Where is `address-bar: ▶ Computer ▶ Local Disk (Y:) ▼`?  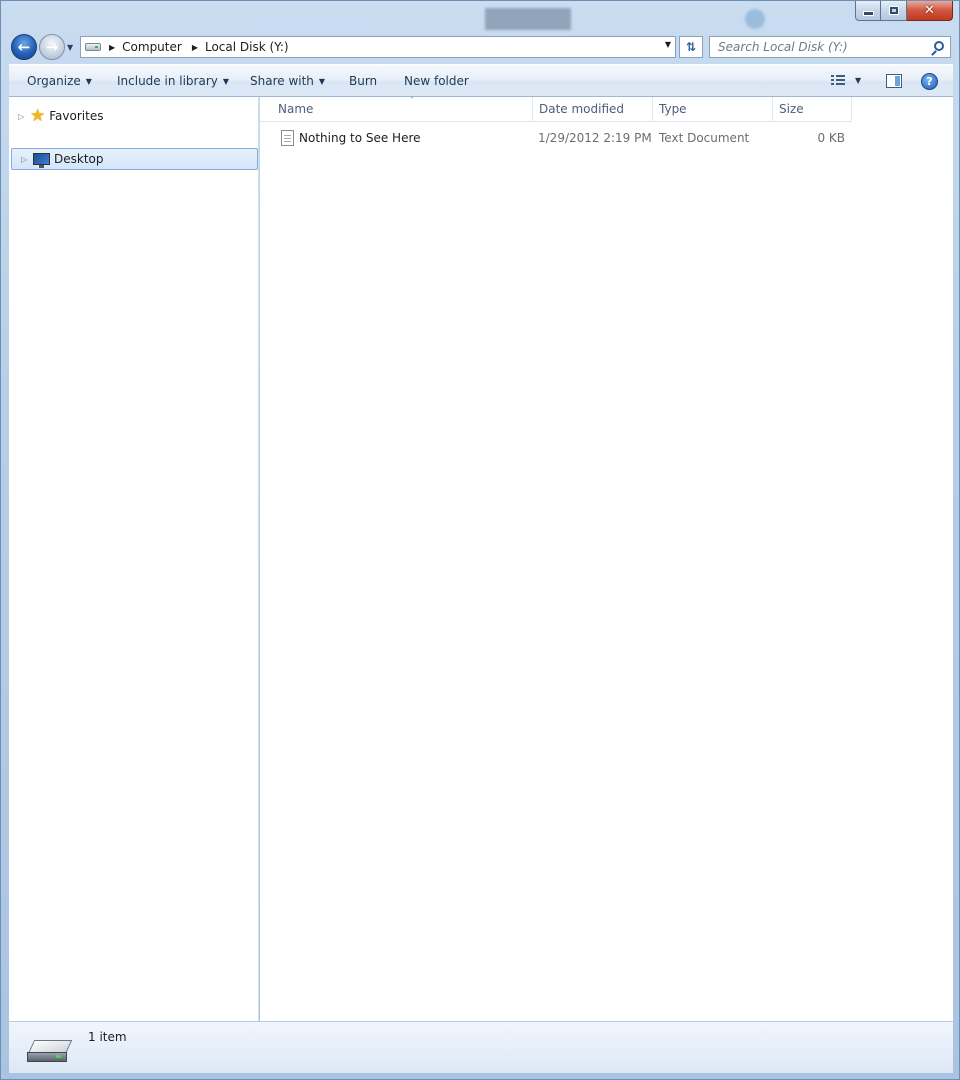
address-bar: ▶ Computer ▶ Local Disk (Y:) ▼ is located at coordinates (378, 47).